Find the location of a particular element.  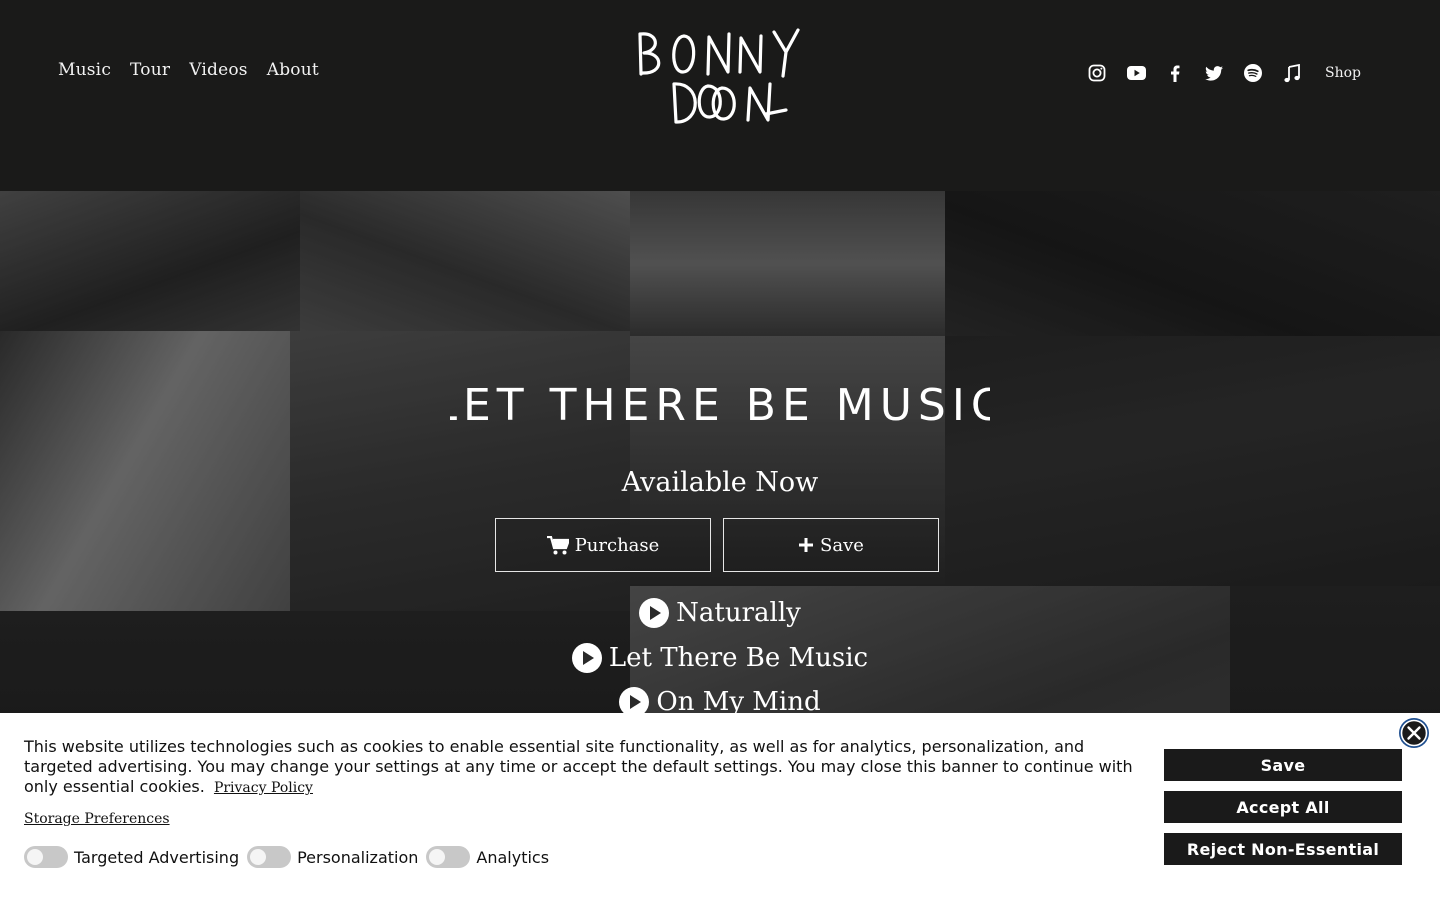

storage-preferences-link: Storage Preferences is located at coordinates (97, 819).